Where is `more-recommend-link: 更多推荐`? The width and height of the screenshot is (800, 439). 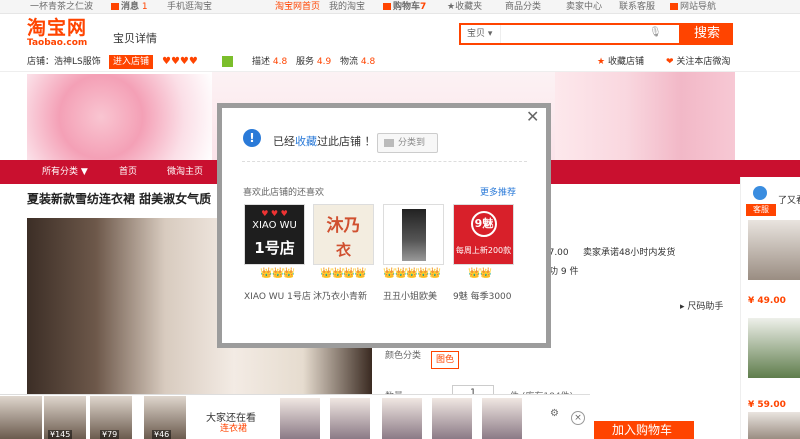 more-recommend-link: 更多推荐 is located at coordinates (498, 191).